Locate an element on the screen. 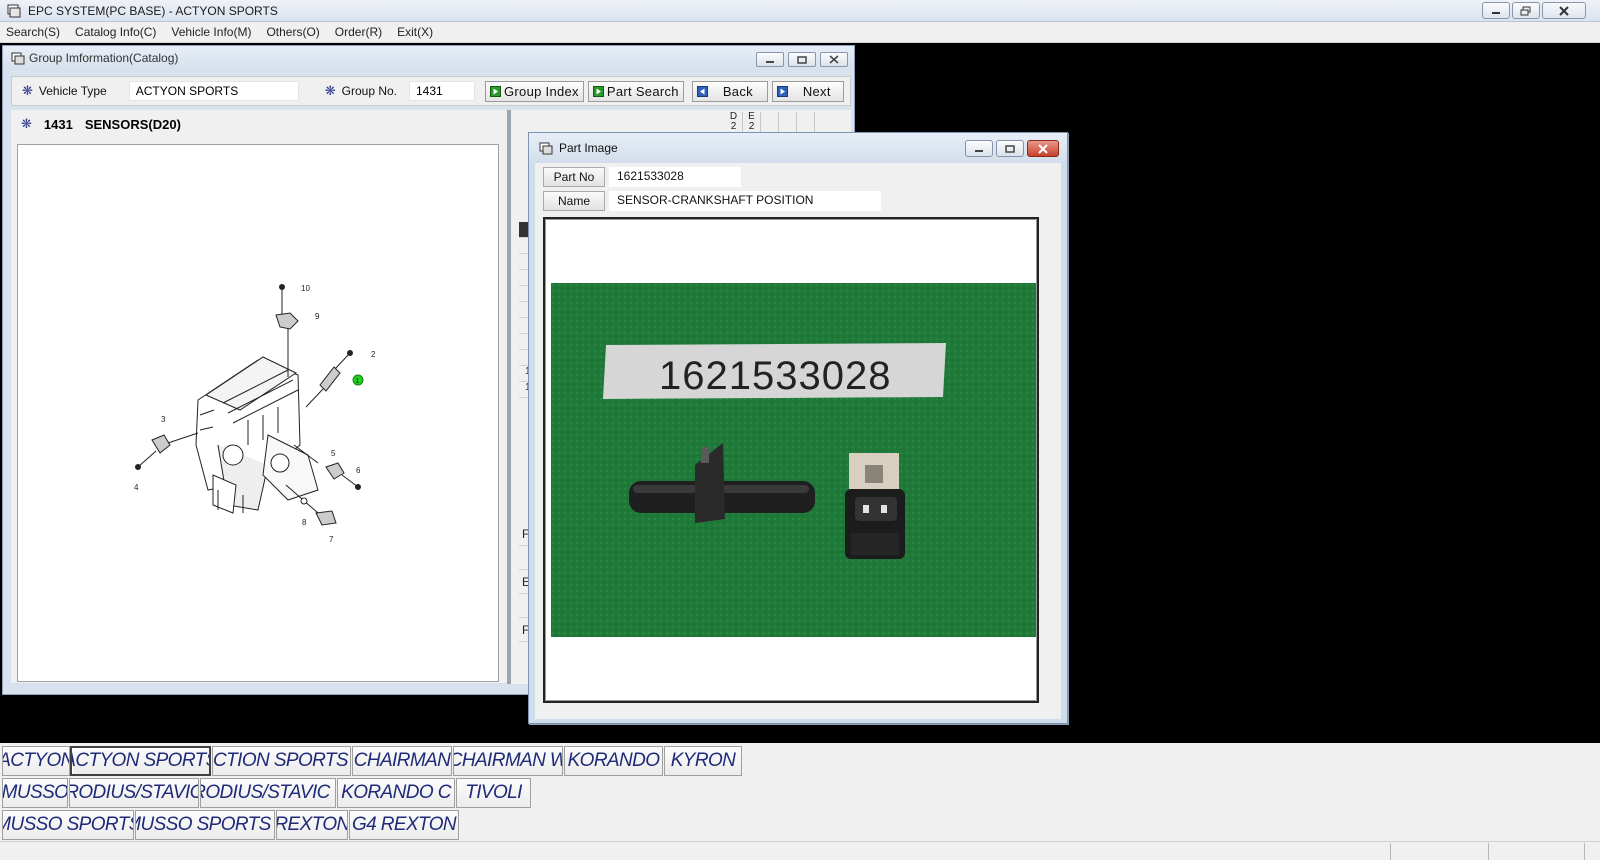 The image size is (1600, 860). vehicle-button-chairman-w: CHAIRMAN W is located at coordinates (508, 761).